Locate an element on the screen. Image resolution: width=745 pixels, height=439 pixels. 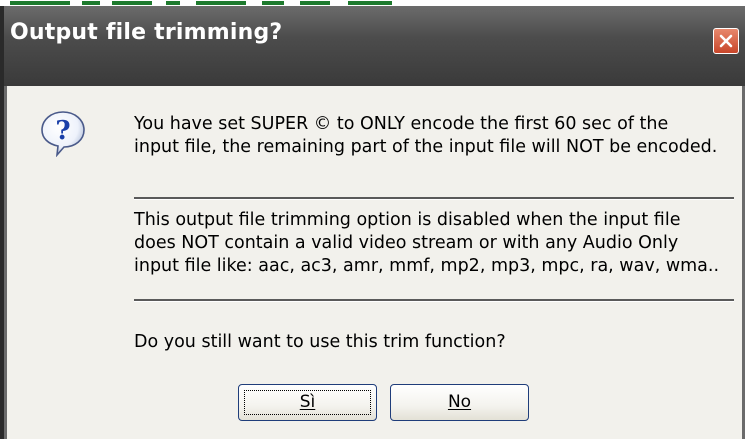
separator-top is located at coordinates (434, 198).